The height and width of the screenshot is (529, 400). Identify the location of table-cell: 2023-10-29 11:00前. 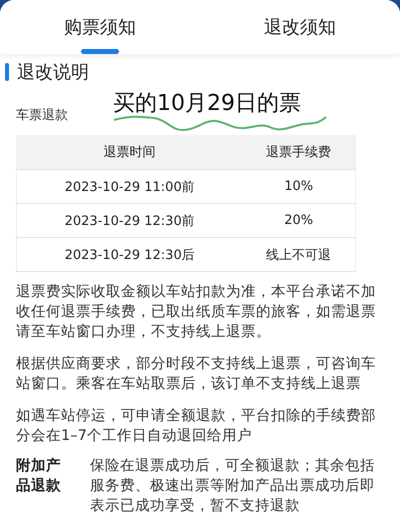
(129, 187).